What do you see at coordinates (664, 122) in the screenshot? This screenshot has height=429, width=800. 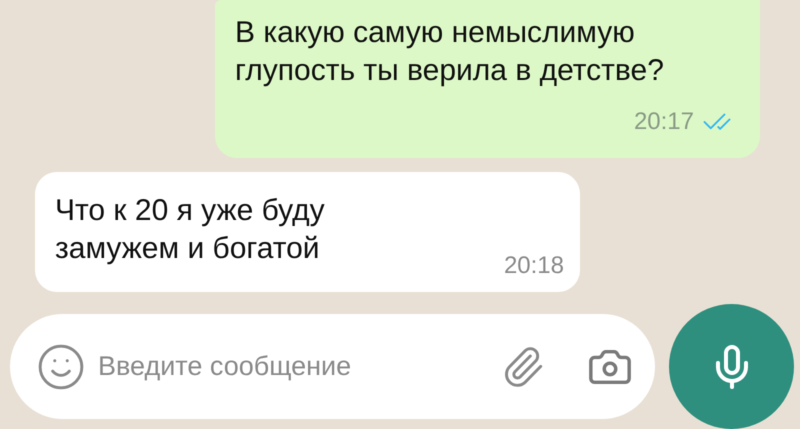 I see `message-time: 20:17` at bounding box center [664, 122].